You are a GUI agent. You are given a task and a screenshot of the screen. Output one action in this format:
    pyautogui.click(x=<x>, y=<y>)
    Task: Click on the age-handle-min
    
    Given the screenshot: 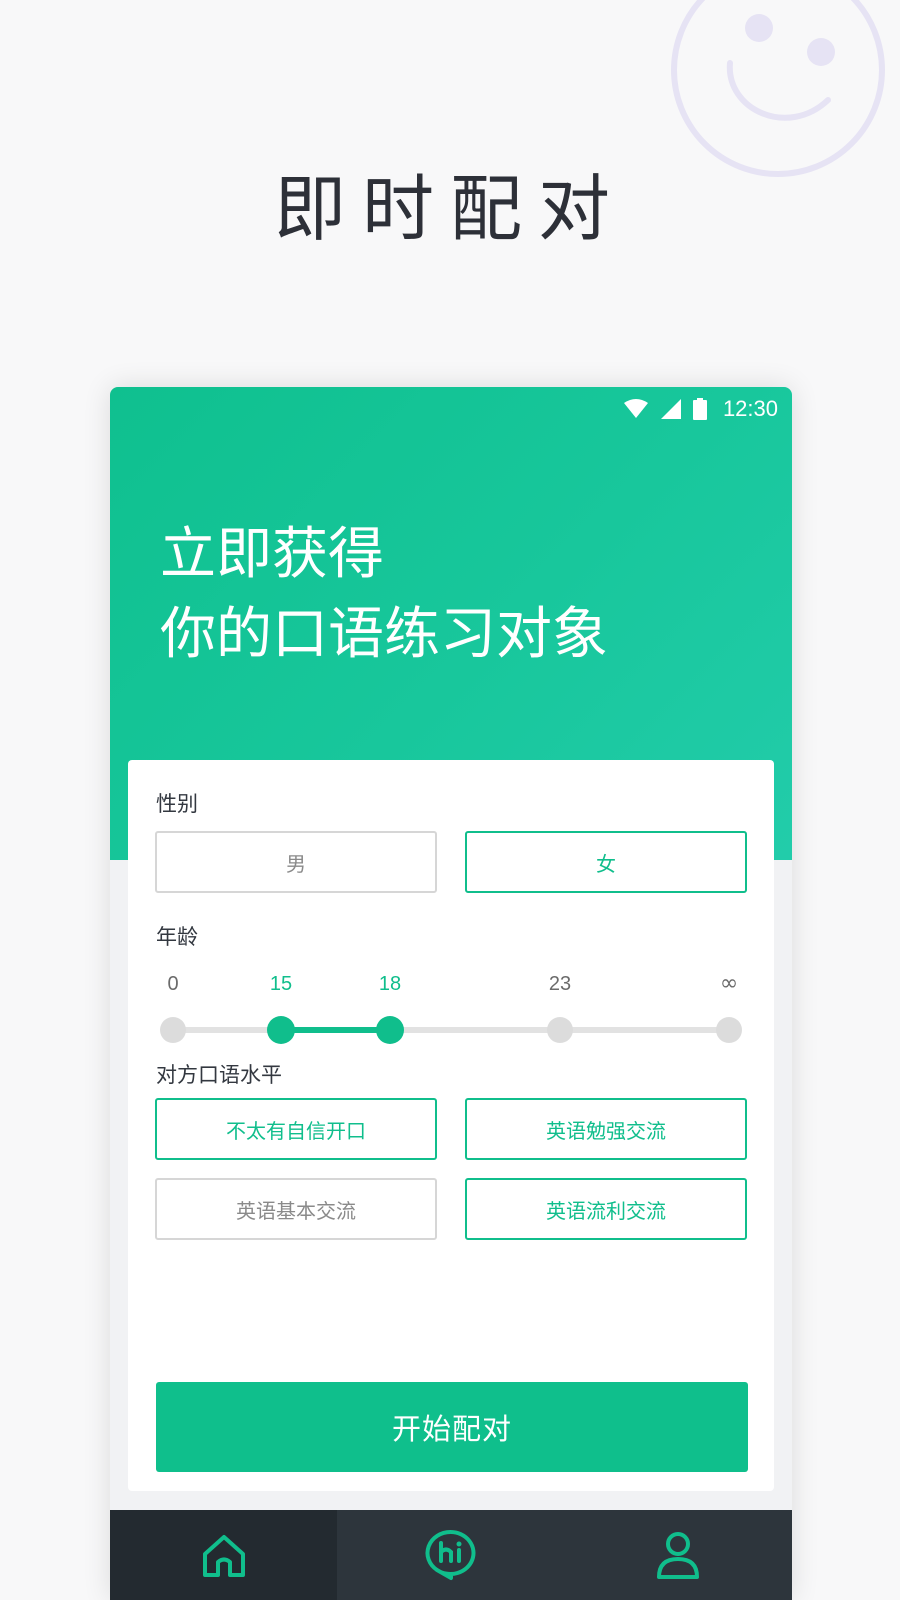 What is the action you would take?
    pyautogui.click(x=281, y=1030)
    